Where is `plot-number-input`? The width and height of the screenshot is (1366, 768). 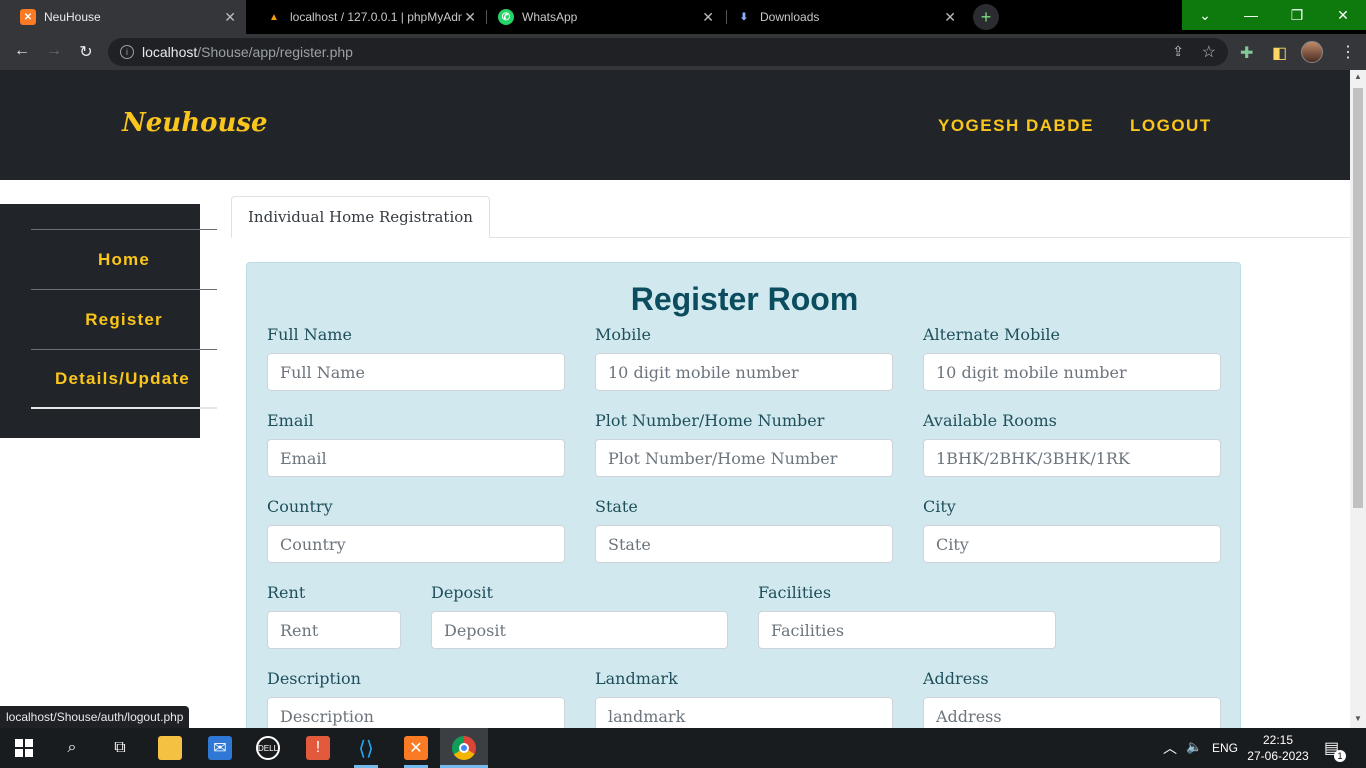 plot-number-input is located at coordinates (744, 458).